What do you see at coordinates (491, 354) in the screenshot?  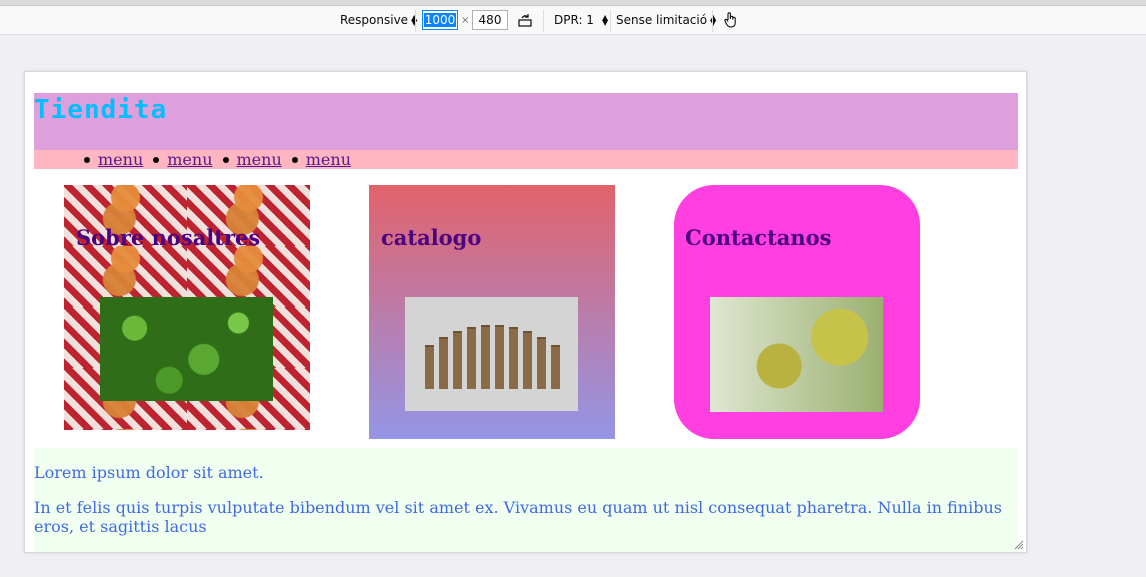 I see `tea-bags-image` at bounding box center [491, 354].